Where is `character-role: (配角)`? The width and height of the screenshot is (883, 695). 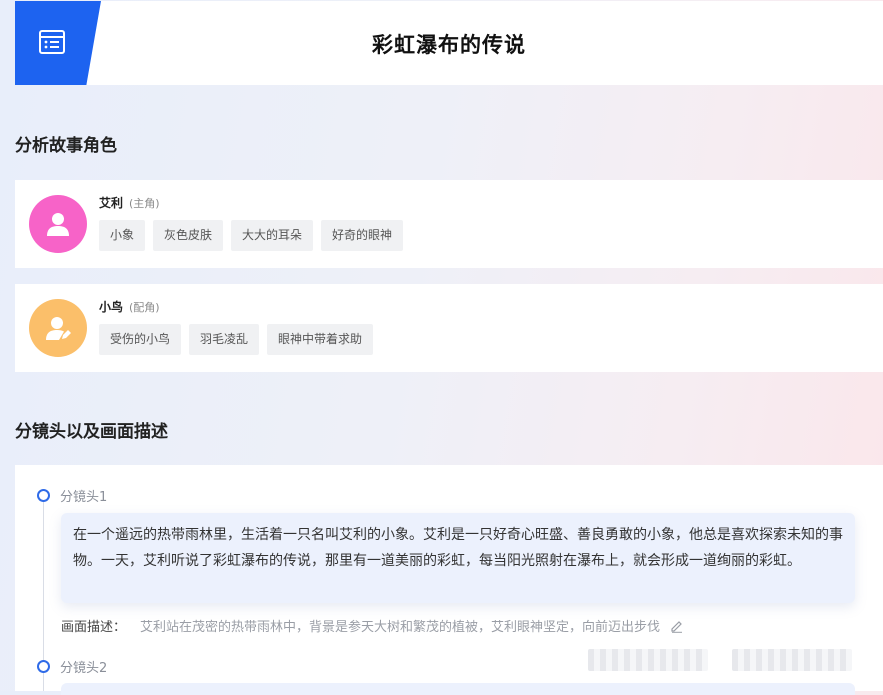 character-role: (配角) is located at coordinates (144, 307).